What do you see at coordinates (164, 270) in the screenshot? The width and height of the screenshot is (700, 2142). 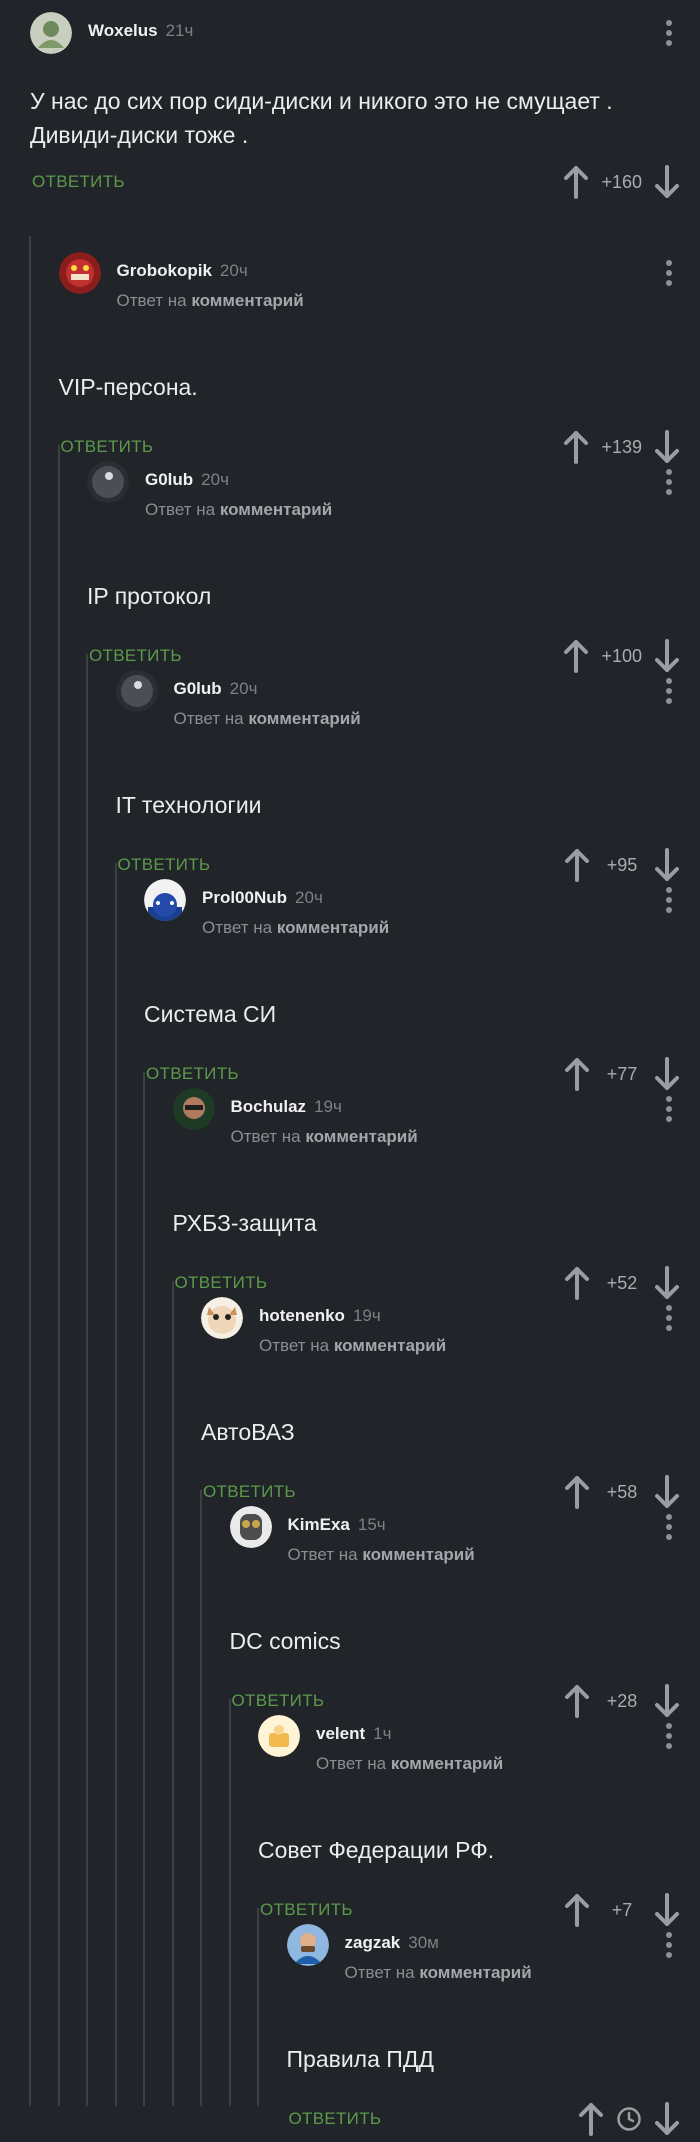 I see `author-link: Grobokopik` at bounding box center [164, 270].